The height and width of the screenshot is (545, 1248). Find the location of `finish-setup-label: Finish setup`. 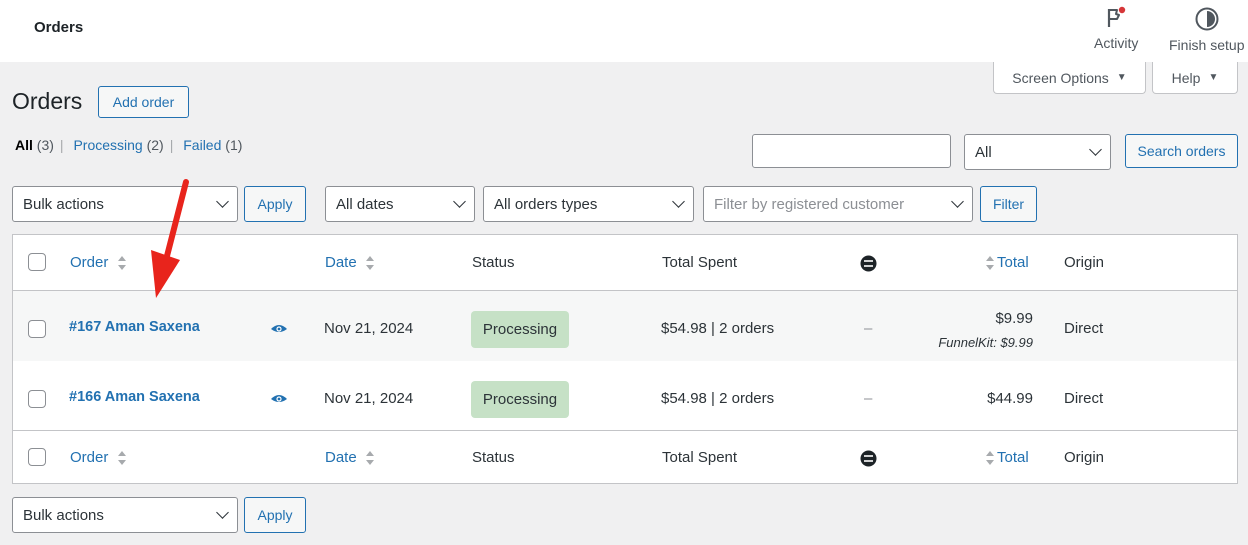

finish-setup-label: Finish setup is located at coordinates (1207, 45).